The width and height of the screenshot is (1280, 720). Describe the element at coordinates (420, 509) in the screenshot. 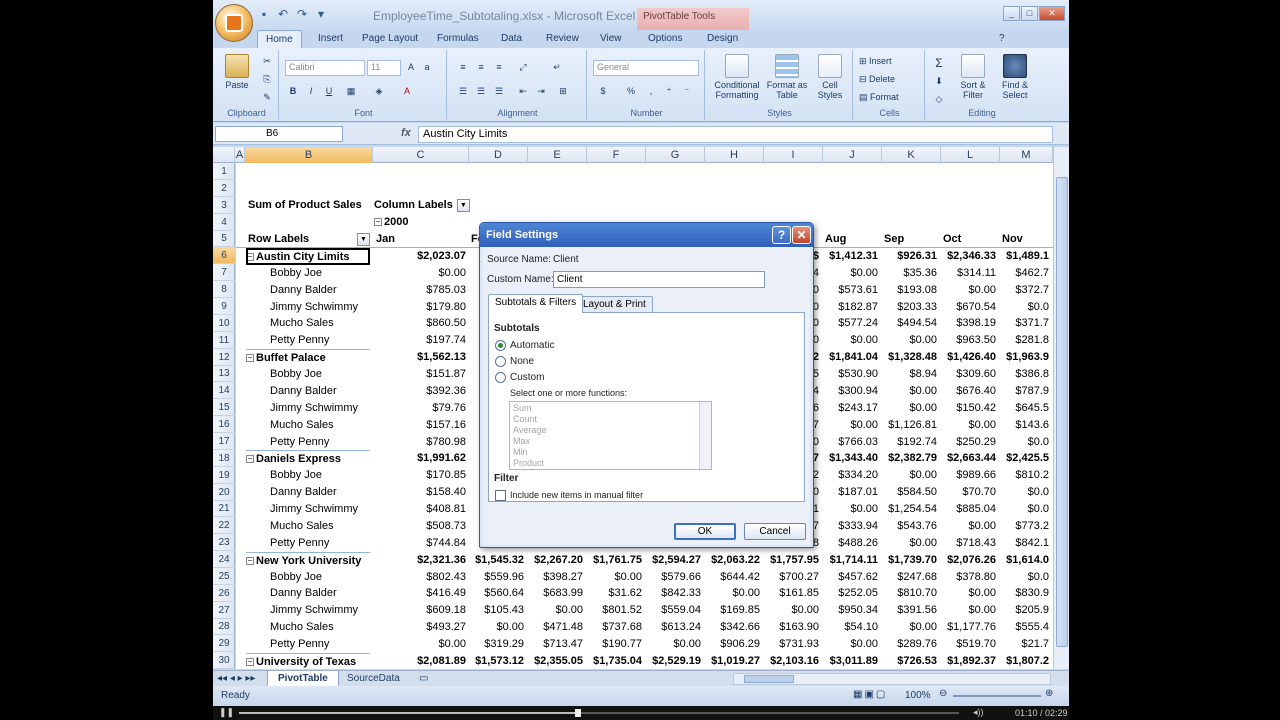

I see `value-cell: $408.81` at that location.